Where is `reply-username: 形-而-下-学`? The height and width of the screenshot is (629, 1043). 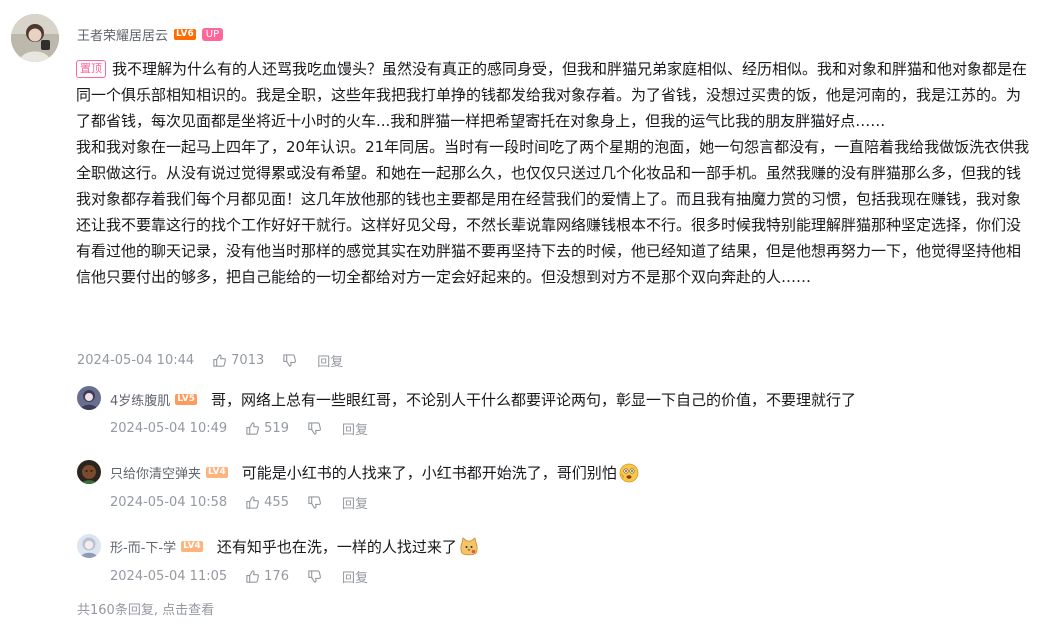 reply-username: 形-而-下-学 is located at coordinates (143, 546).